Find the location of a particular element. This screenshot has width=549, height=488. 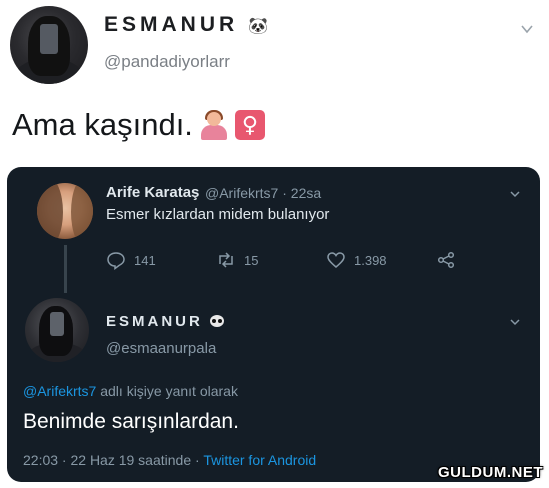

retweet-button: 15 is located at coordinates (237, 260).